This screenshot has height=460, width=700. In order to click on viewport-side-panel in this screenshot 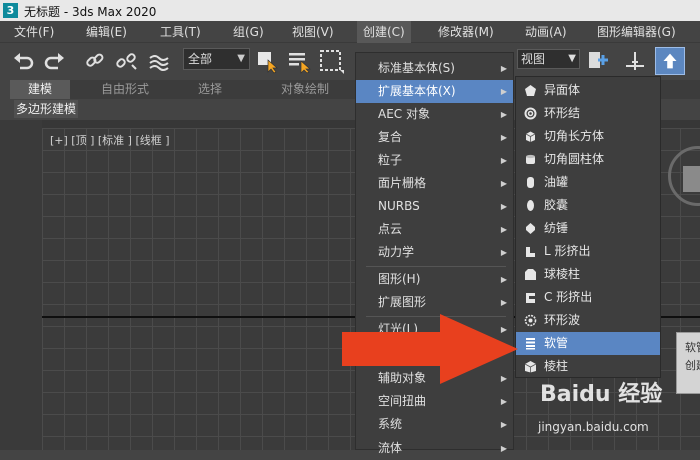, I will do `click(21, 285)`.